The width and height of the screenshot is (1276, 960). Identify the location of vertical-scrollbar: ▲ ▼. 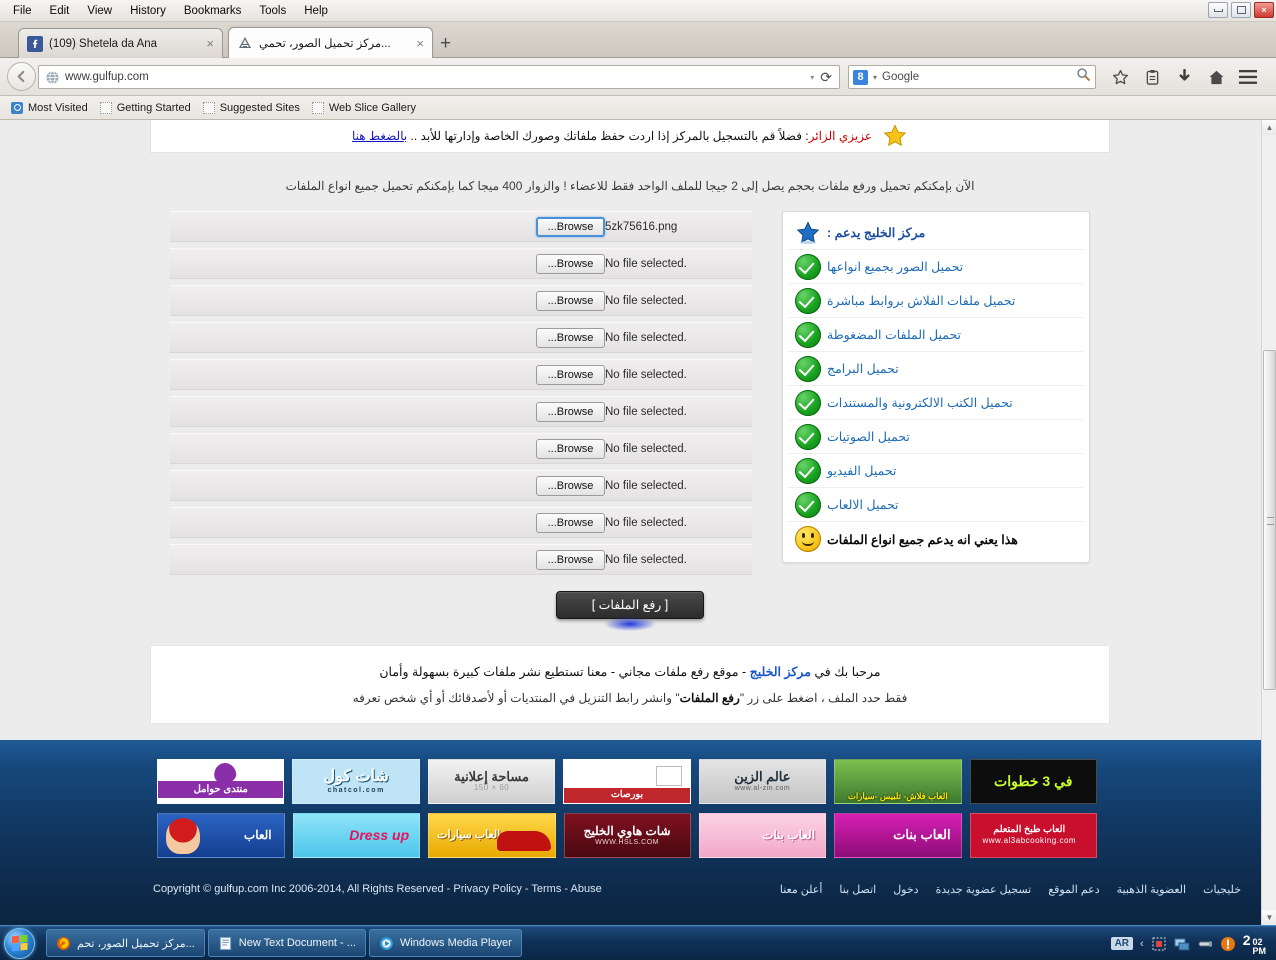
(1268, 522).